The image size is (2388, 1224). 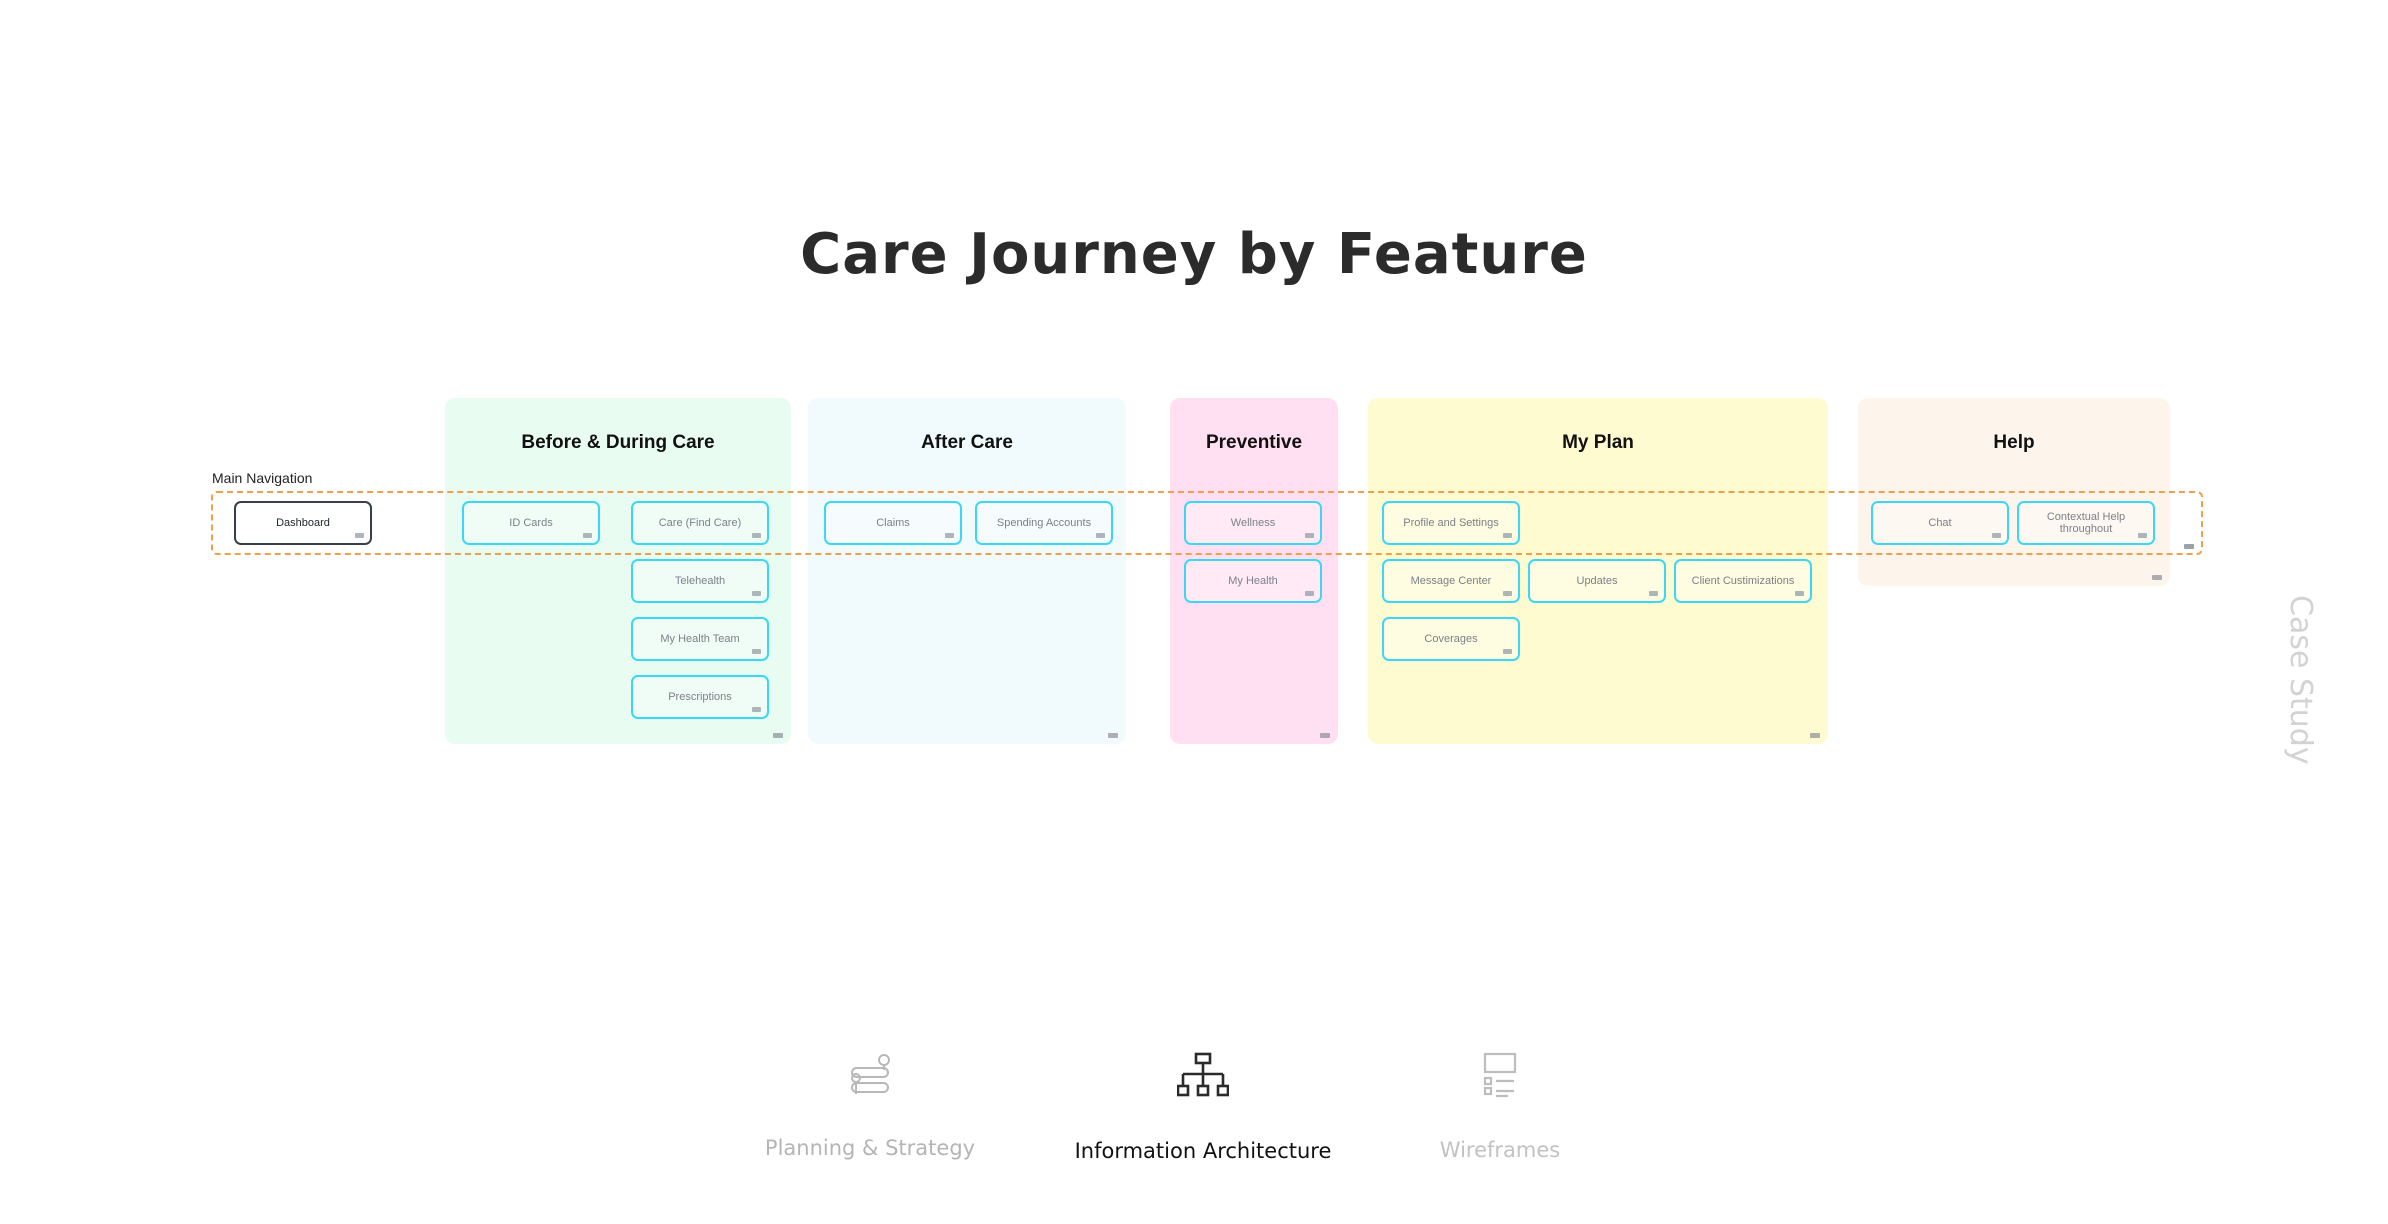 I want to click on box-label: Updates, so click(x=1597, y=581).